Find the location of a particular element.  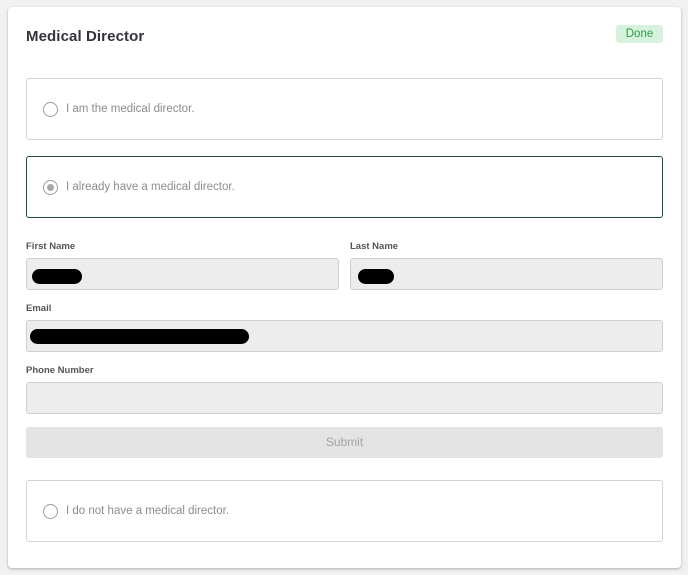

option-label: I do not have a medical director. is located at coordinates (148, 511).